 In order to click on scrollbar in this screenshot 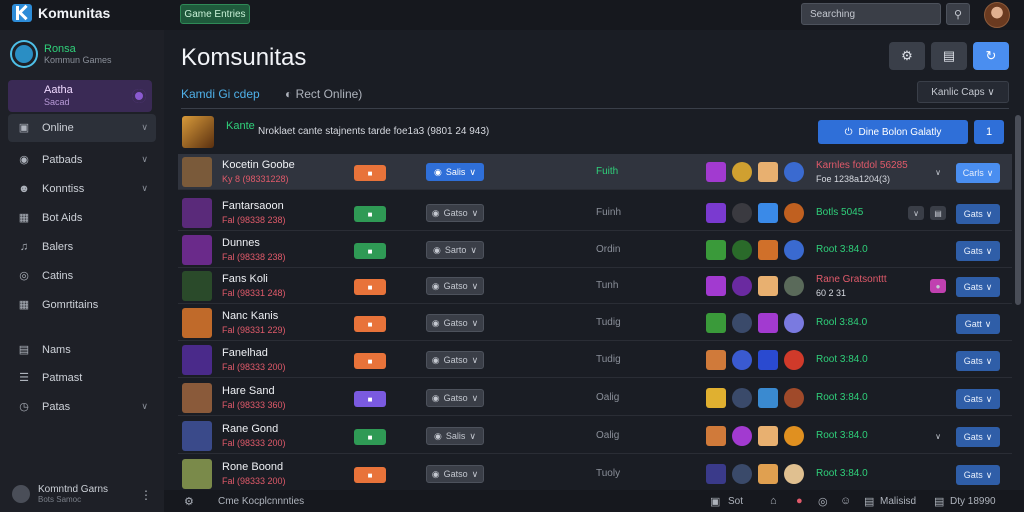, I will do `click(1018, 210)`.